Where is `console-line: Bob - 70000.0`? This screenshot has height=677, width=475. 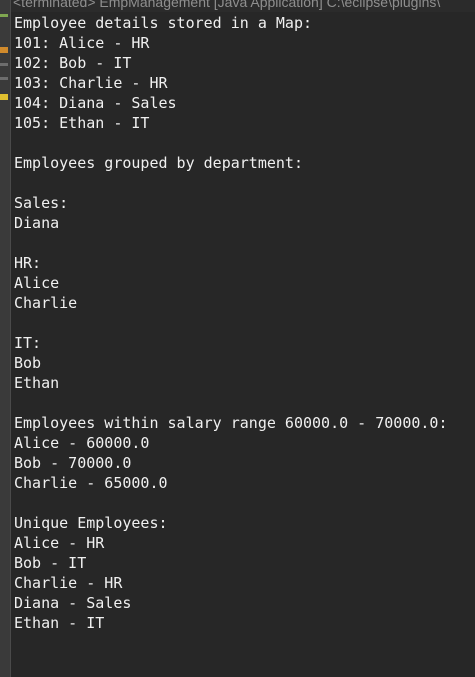 console-line: Bob - 70000.0 is located at coordinates (73, 463).